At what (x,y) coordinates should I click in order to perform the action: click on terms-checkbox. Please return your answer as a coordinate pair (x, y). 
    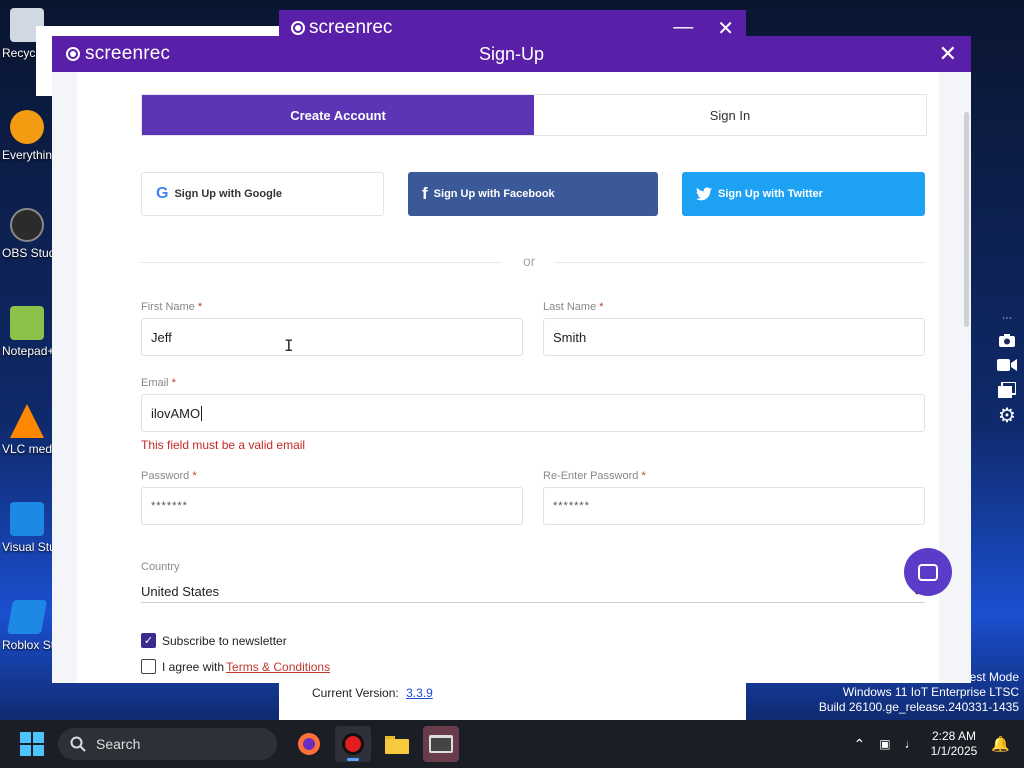
    Looking at the image, I should click on (148, 666).